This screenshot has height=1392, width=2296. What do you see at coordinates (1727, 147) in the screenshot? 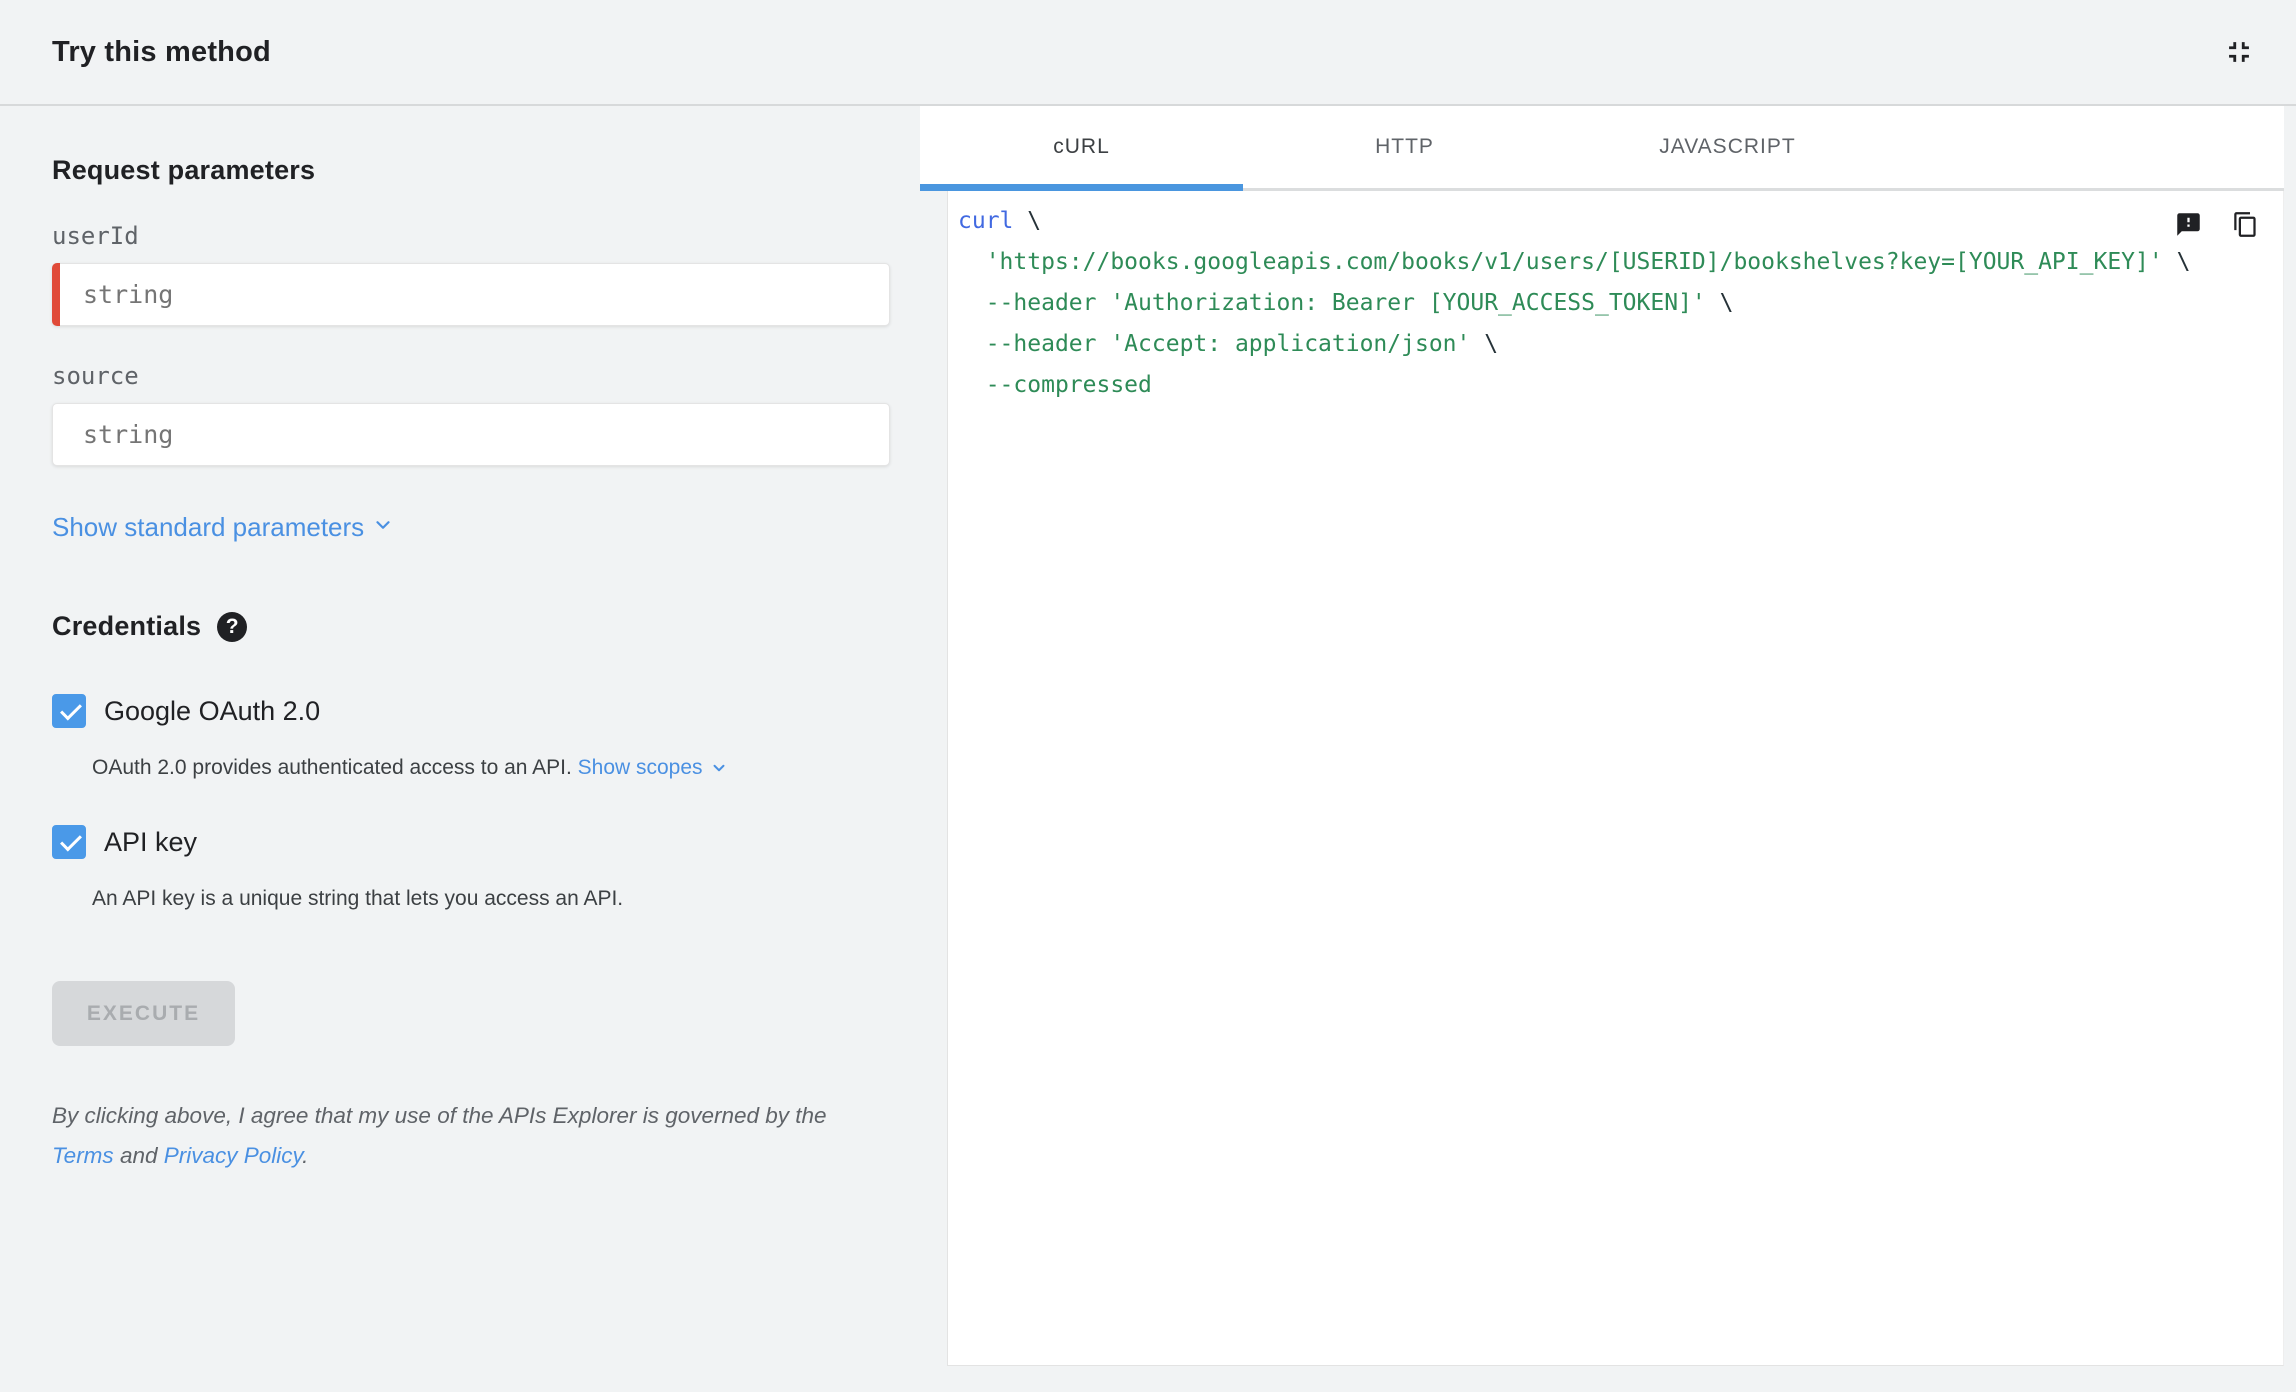
I see `tab-javascript: JAVASCRIPT` at bounding box center [1727, 147].